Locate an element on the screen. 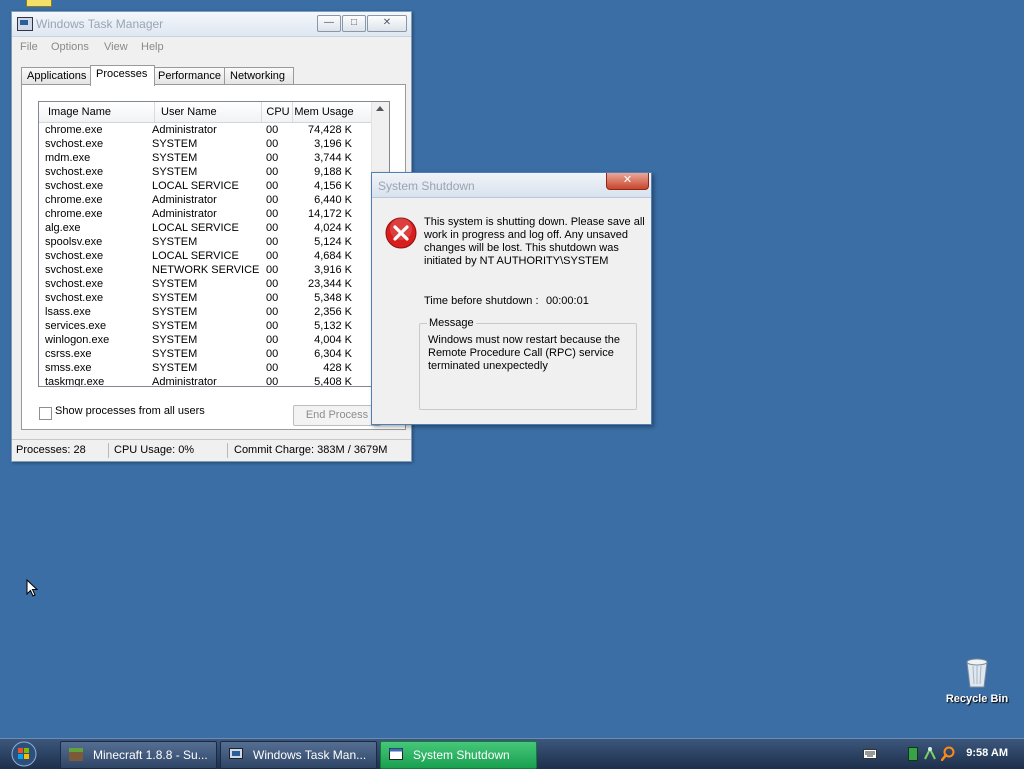  shutdown-titlebar: System Shutdown ✕ is located at coordinates (511, 185).